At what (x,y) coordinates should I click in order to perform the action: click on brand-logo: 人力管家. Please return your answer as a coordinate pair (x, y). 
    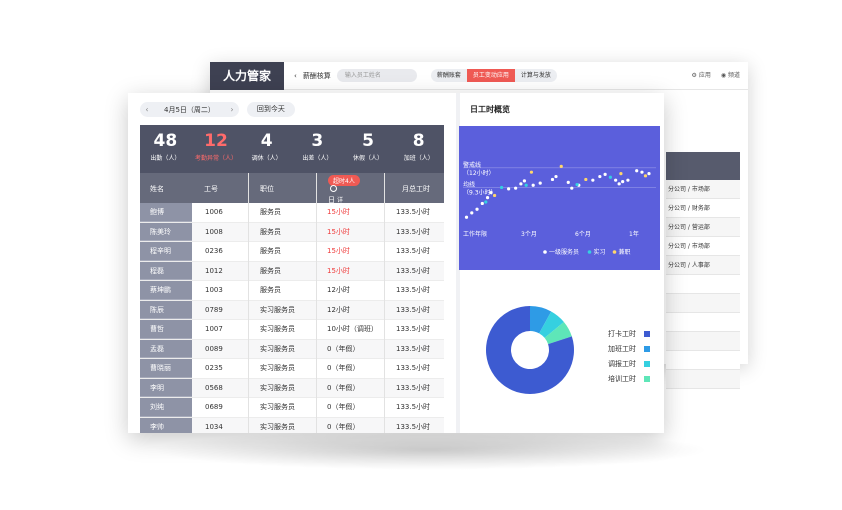
    Looking at the image, I should click on (247, 76).